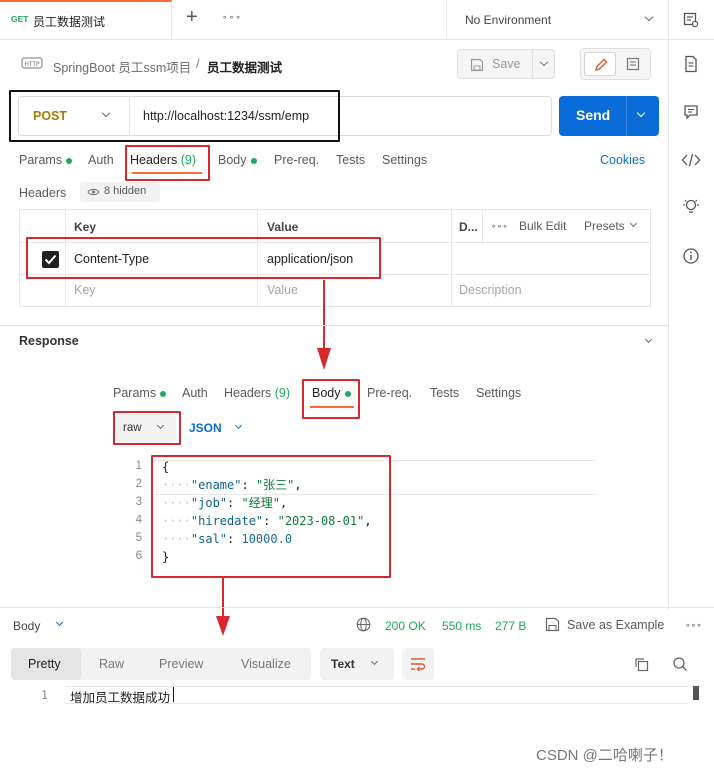  I want to click on response-size: 277 B, so click(510, 626).